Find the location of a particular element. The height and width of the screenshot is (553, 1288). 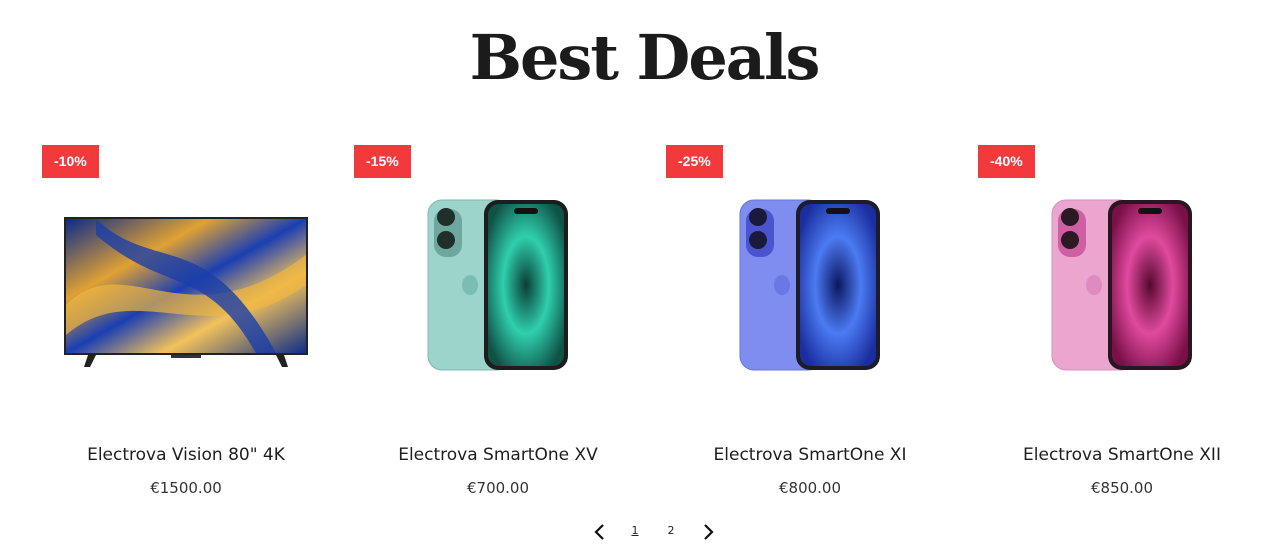

discount-badge: -10% is located at coordinates (70, 161).